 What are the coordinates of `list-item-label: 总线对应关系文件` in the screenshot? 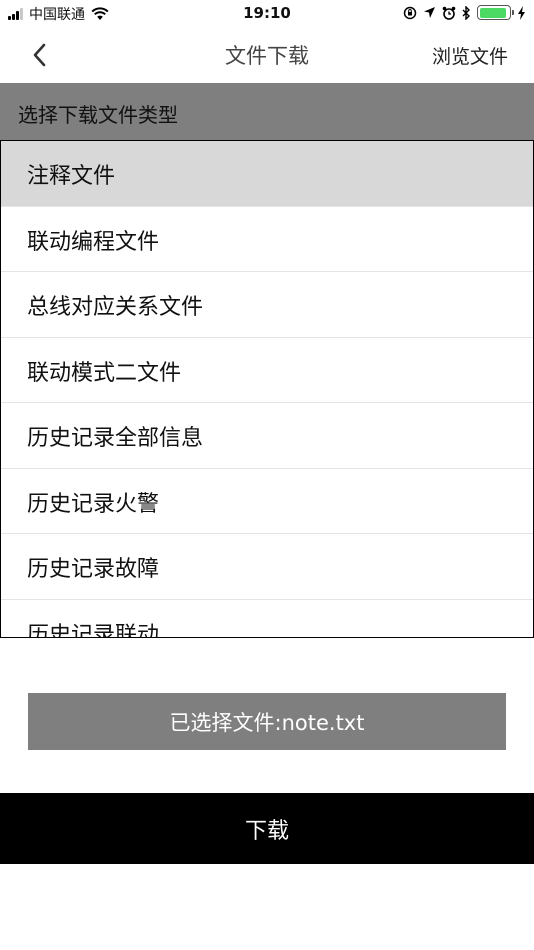 It's located at (115, 307).